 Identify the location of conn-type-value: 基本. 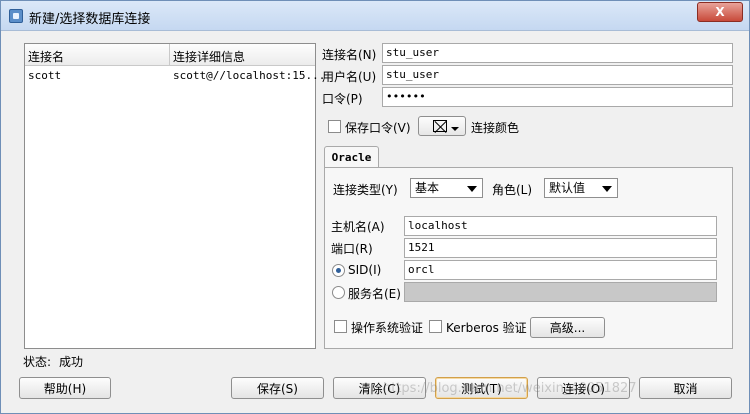
(427, 188).